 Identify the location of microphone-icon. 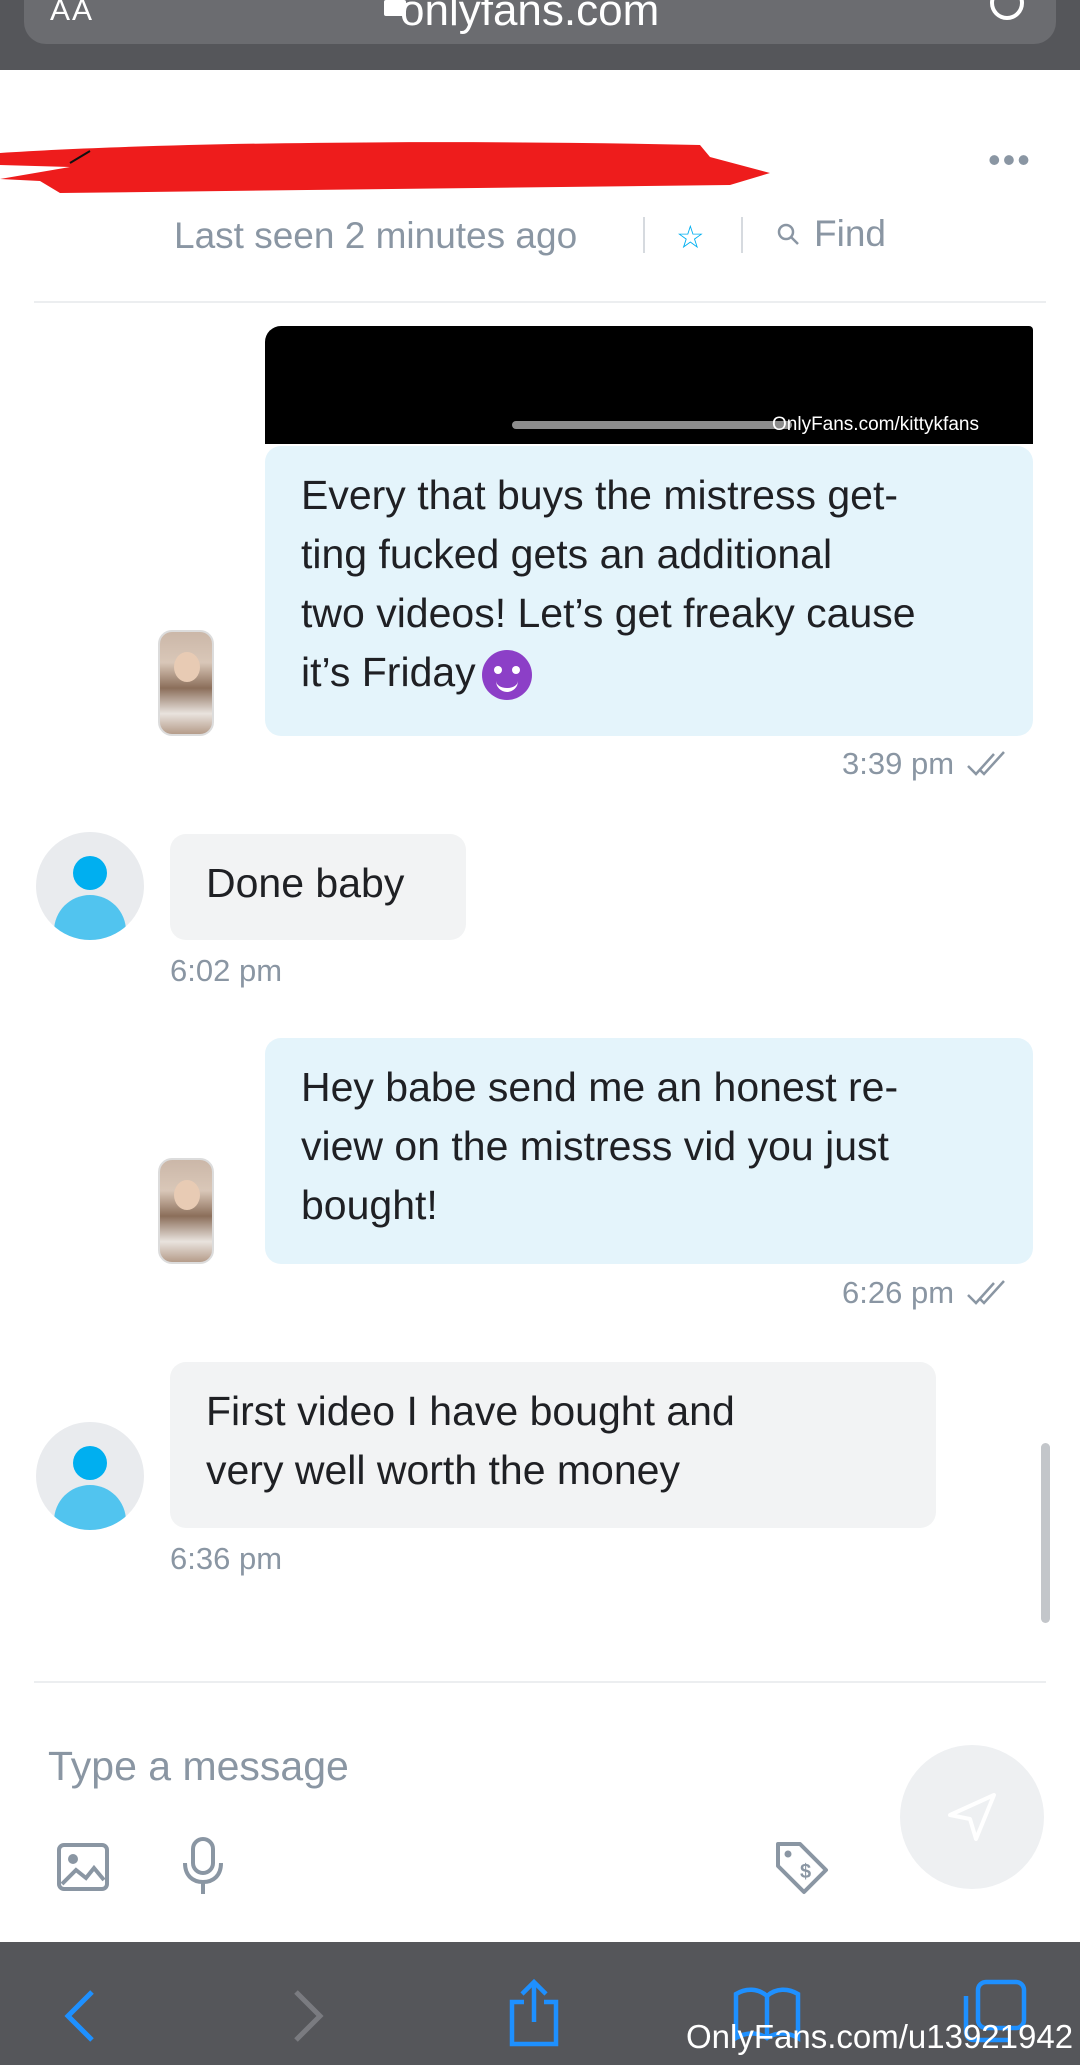
(203, 1867).